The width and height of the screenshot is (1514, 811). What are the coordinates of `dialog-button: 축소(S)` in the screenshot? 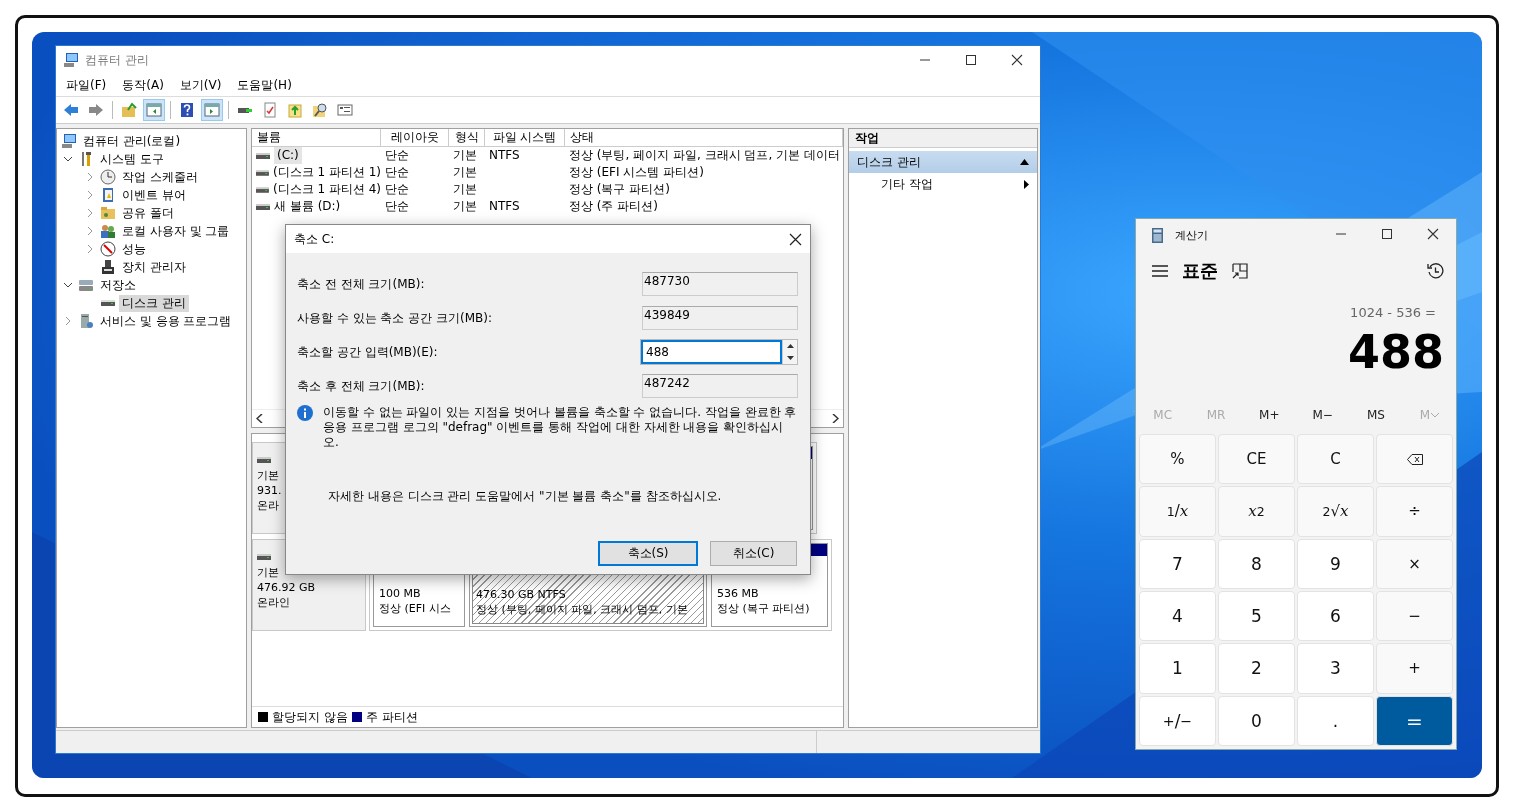 It's located at (648, 553).